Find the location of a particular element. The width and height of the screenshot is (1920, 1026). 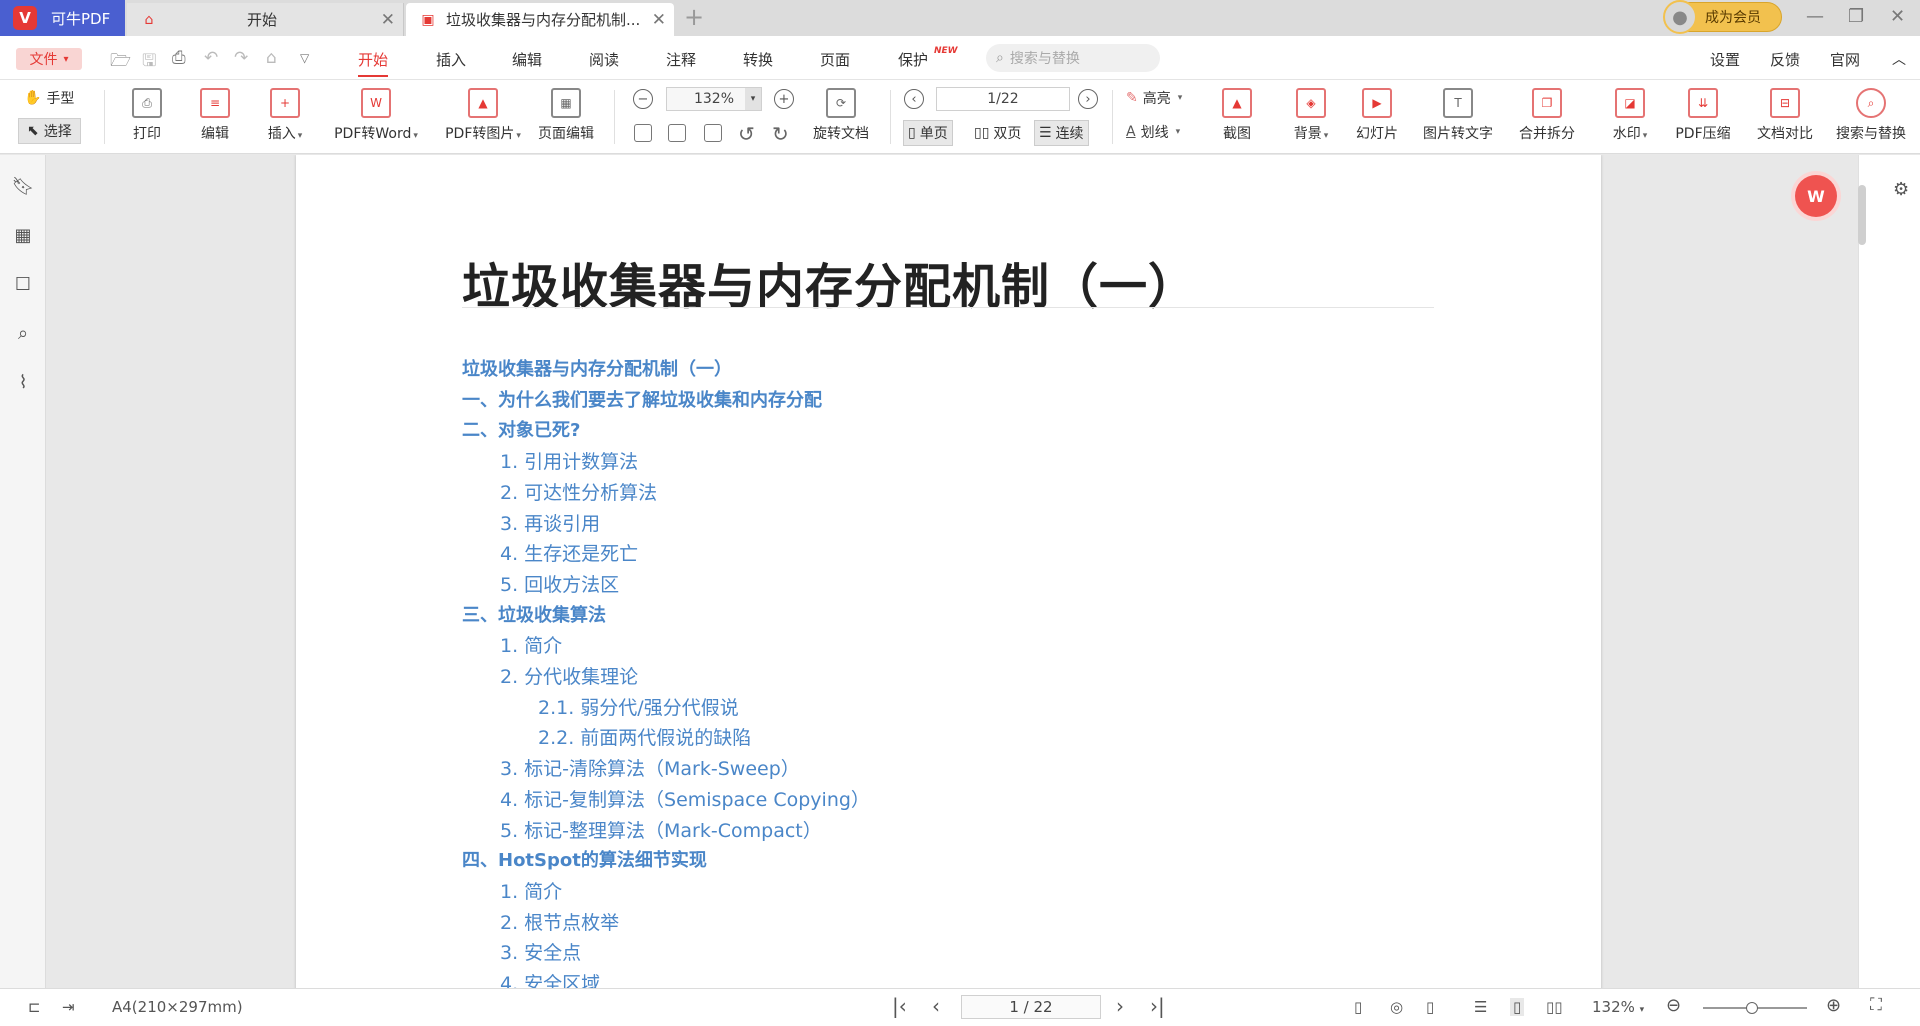

menu-convert: 转换 is located at coordinates (758, 59).